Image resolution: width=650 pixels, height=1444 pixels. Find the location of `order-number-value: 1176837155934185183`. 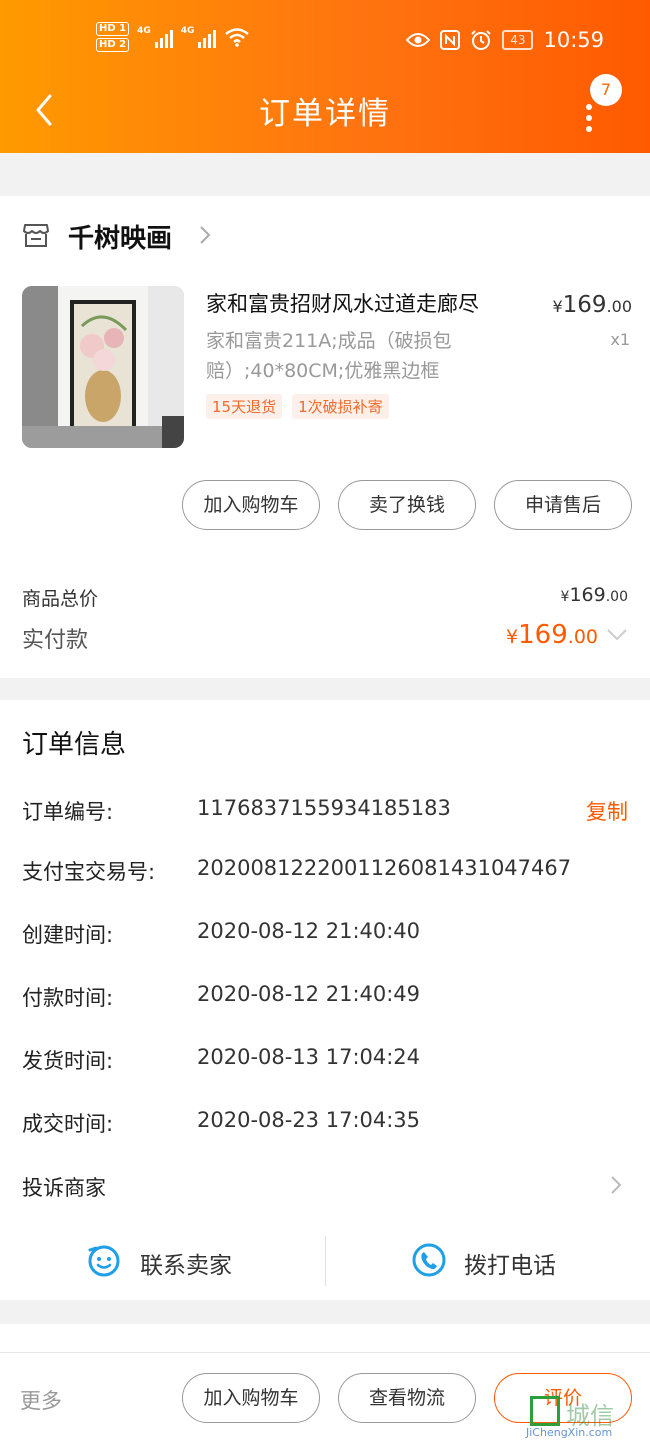

order-number-value: 1176837155934185183 is located at coordinates (324, 808).